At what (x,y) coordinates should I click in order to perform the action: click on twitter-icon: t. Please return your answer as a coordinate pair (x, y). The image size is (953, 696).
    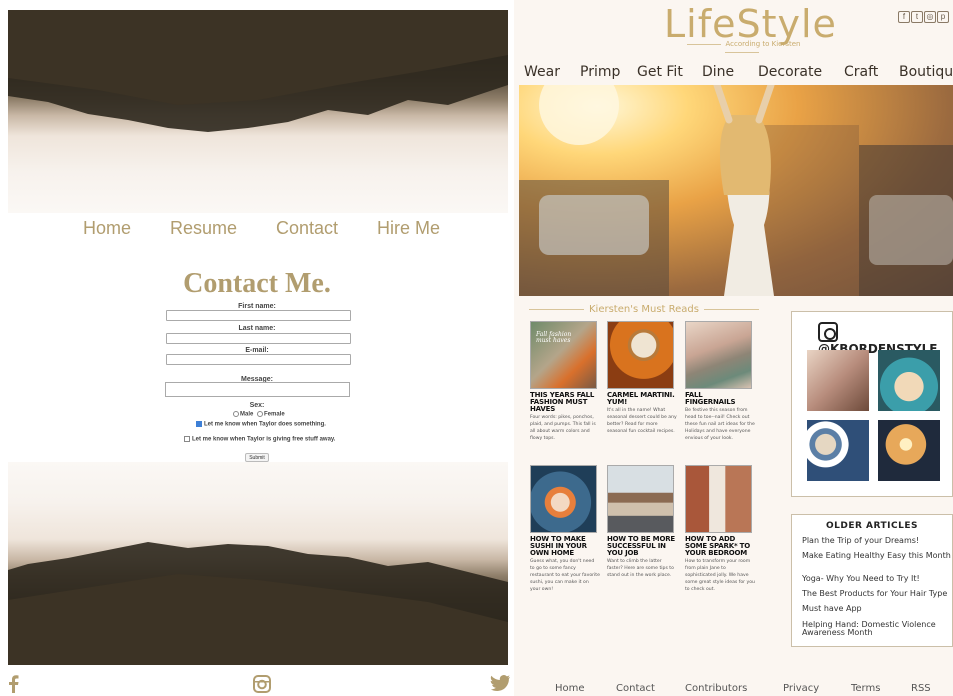
    Looking at the image, I should click on (917, 17).